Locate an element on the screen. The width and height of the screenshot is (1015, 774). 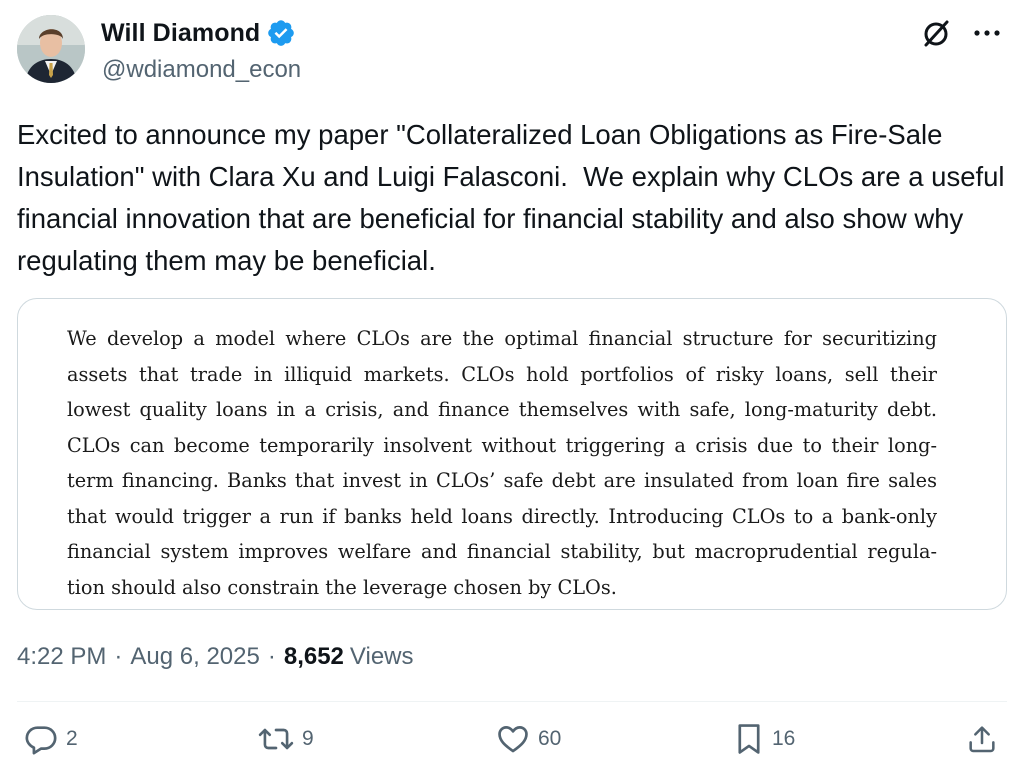
divider is located at coordinates (512, 701).